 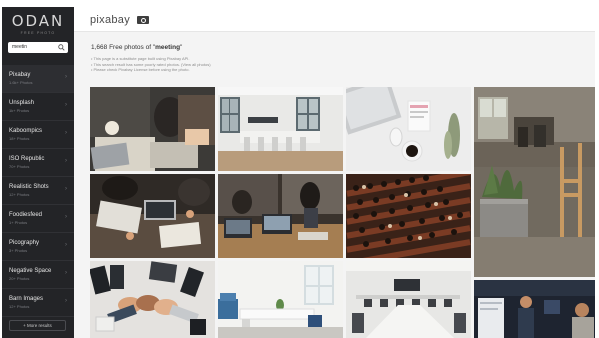 What do you see at coordinates (152, 299) in the screenshot?
I see `photo-hands-phones` at bounding box center [152, 299].